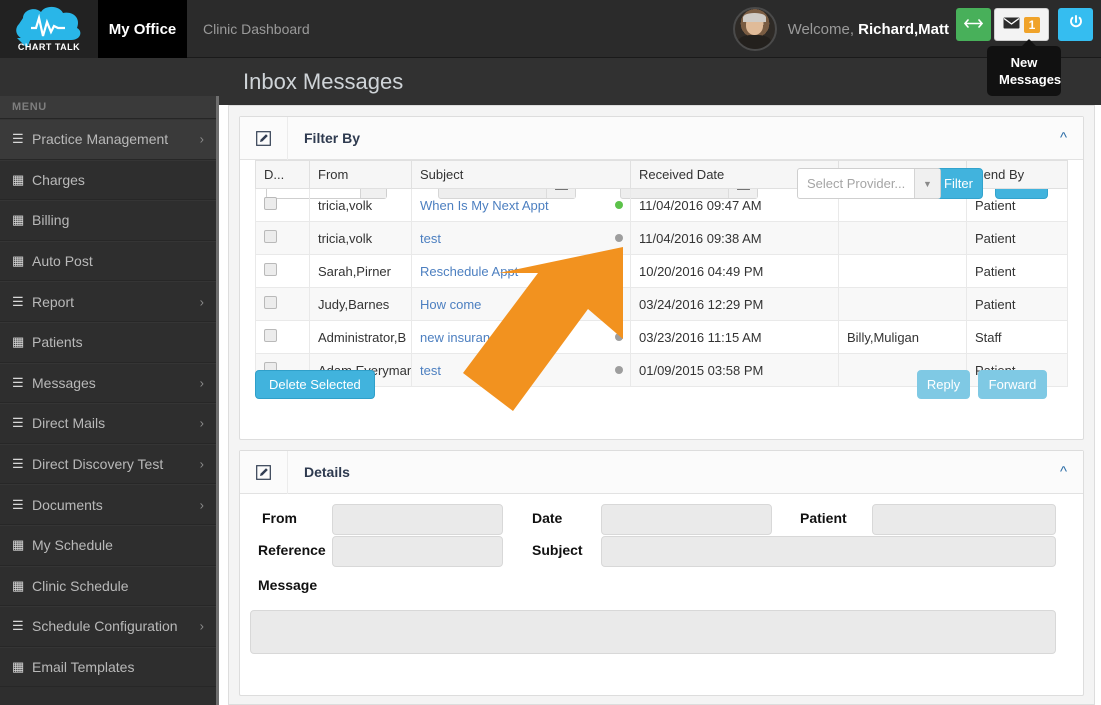 The width and height of the screenshot is (1101, 705). I want to click on sidebar-item-auto-post: ▦ Auto Post, so click(108, 261).